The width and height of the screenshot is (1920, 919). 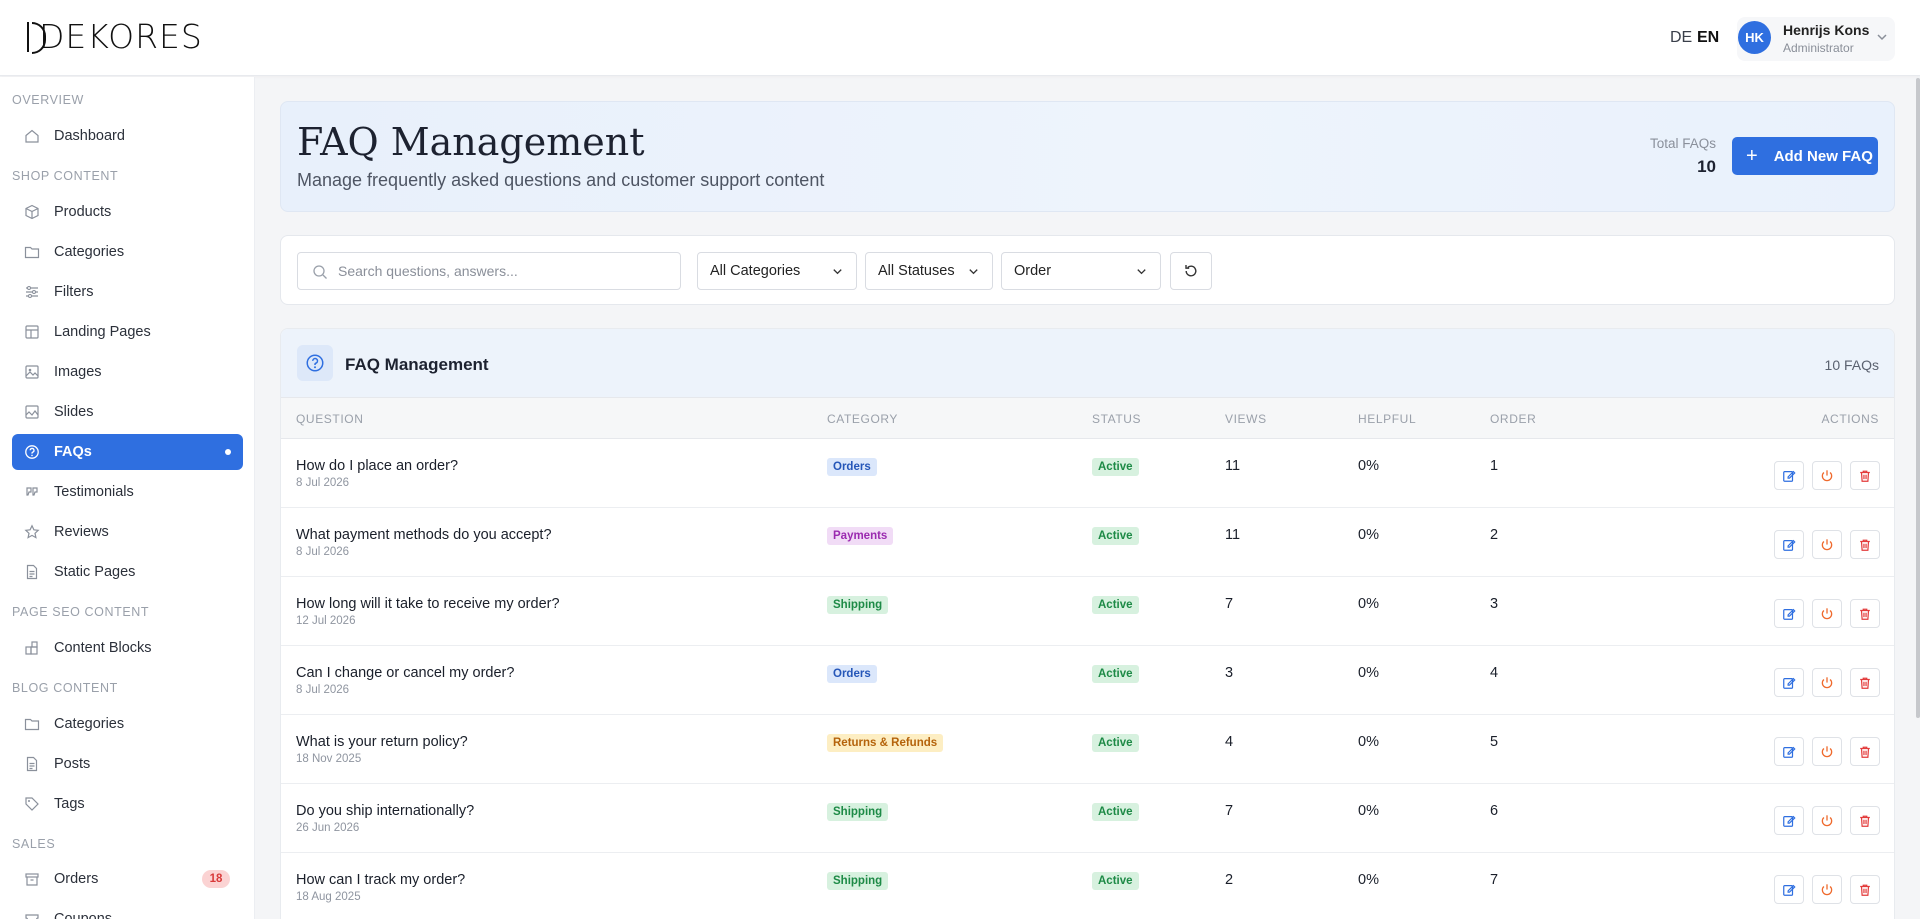 I want to click on column-header-status: STATUS, so click(x=1116, y=419).